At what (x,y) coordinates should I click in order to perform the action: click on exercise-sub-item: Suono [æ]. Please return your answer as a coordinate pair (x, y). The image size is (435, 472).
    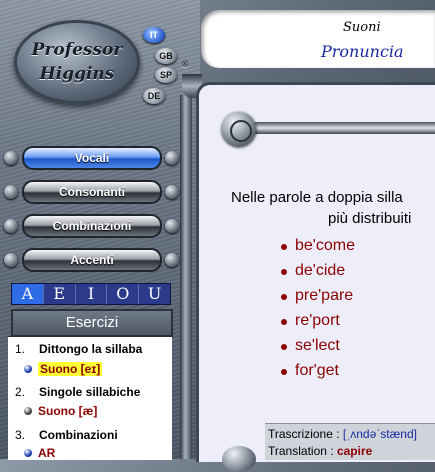
    Looking at the image, I should click on (61, 411).